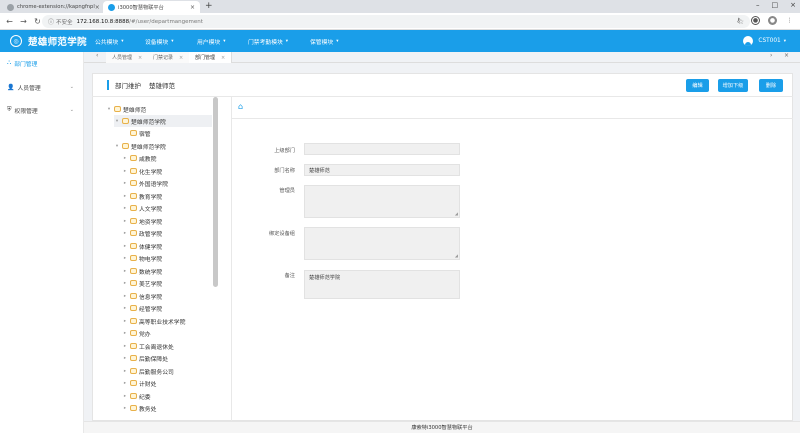 This screenshot has width=800, height=441. I want to click on menu-user: 用户模块 ▾, so click(211, 41).